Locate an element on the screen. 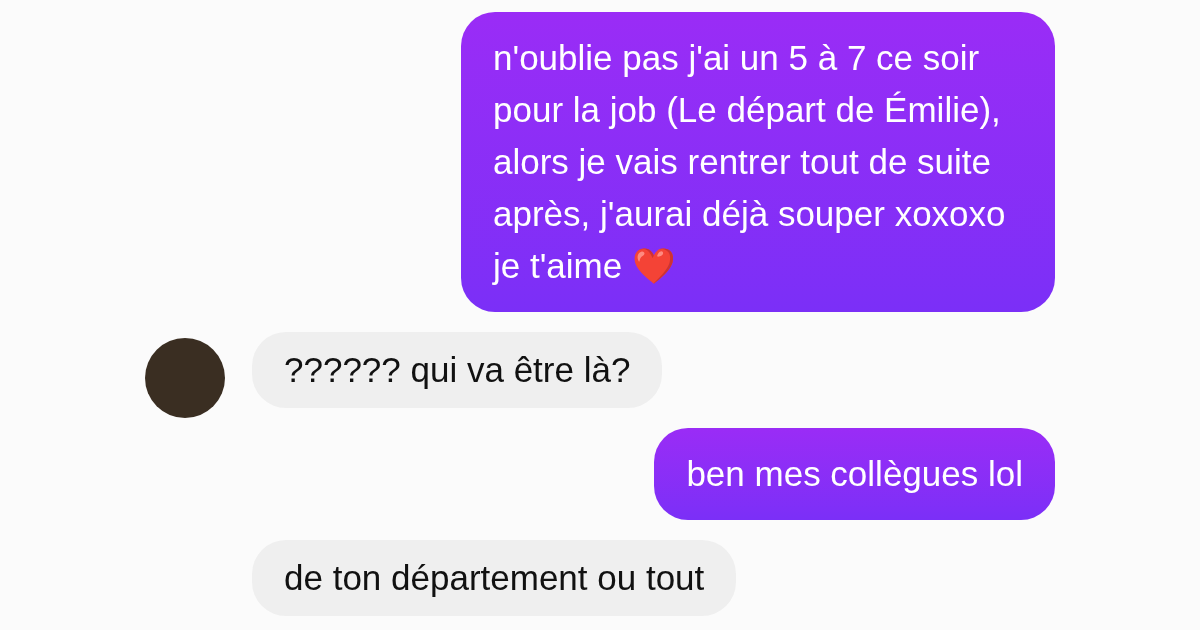 Image resolution: width=1200 pixels, height=630 pixels. sent-message-bubble: ben mes collègues lol is located at coordinates (854, 474).